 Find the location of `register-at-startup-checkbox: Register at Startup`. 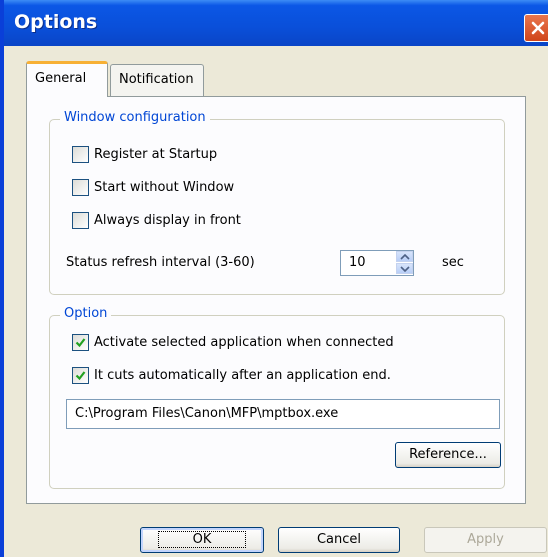

register-at-startup-checkbox: Register at Startup is located at coordinates (144, 154).